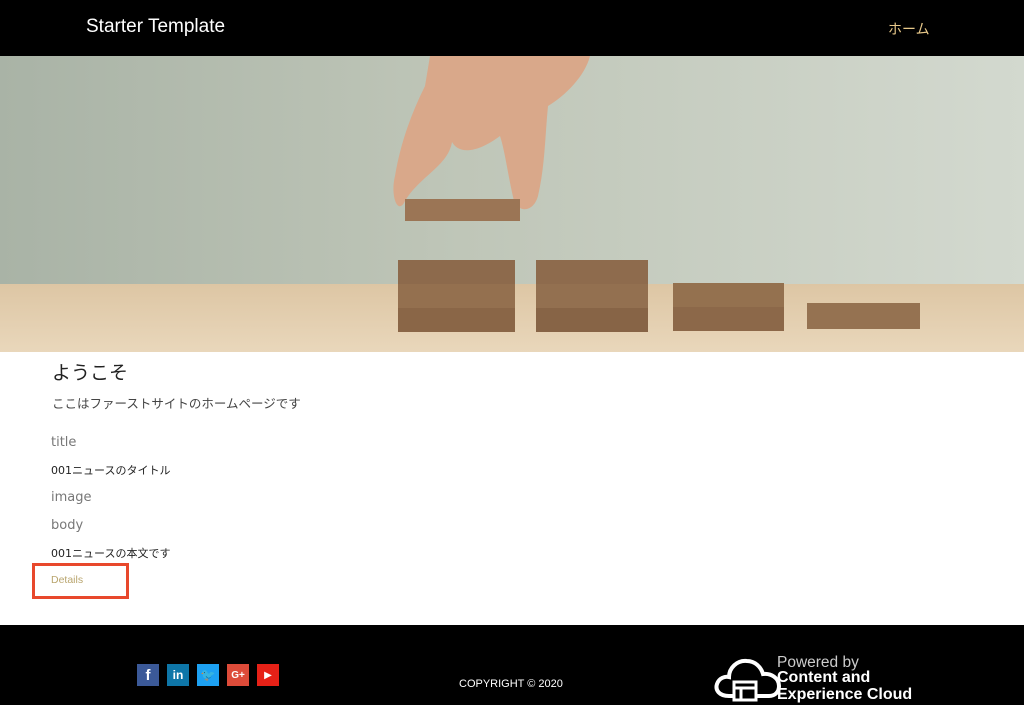 The width and height of the screenshot is (1024, 705). Describe the element at coordinates (176, 403) in the screenshot. I see `welcome-description: ここはファーストサイトのホームページです` at that location.